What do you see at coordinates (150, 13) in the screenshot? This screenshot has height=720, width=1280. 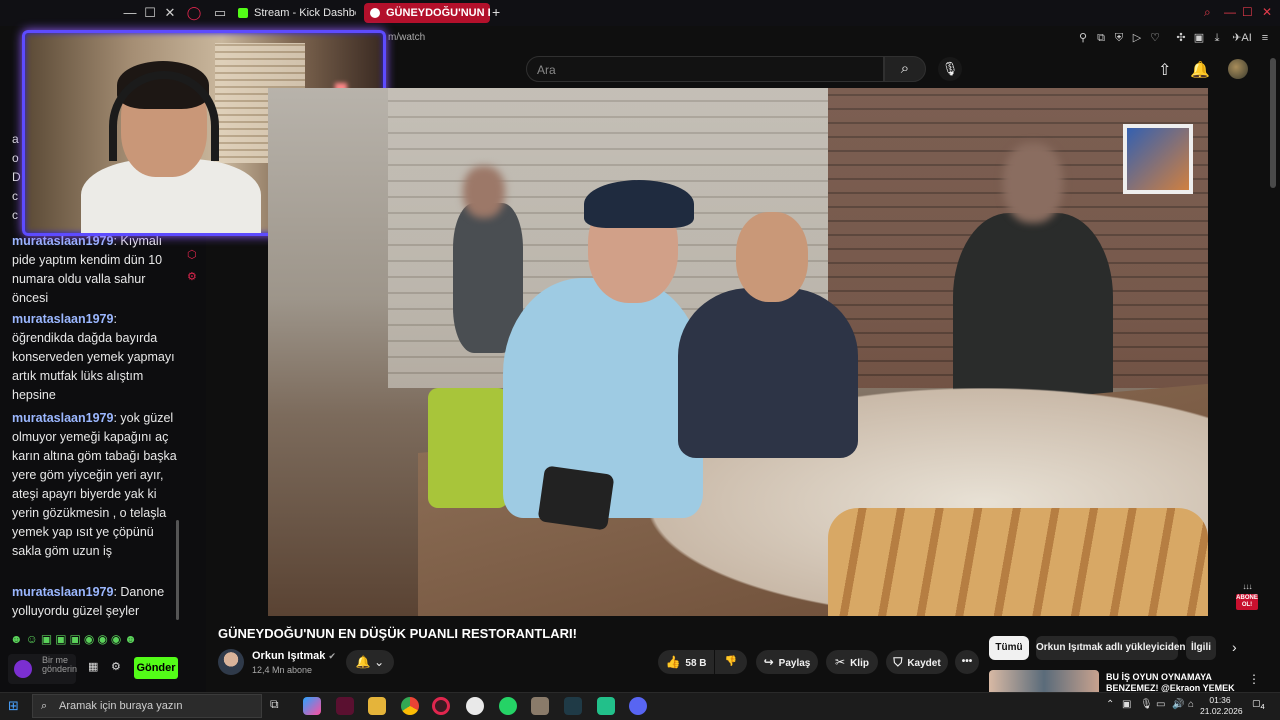 I see `maximize-icon: ☐` at bounding box center [150, 13].